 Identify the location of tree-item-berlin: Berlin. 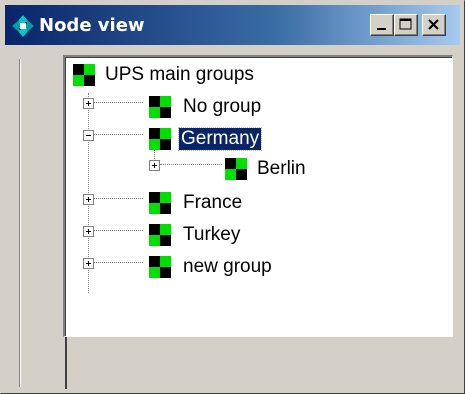
(195, 169).